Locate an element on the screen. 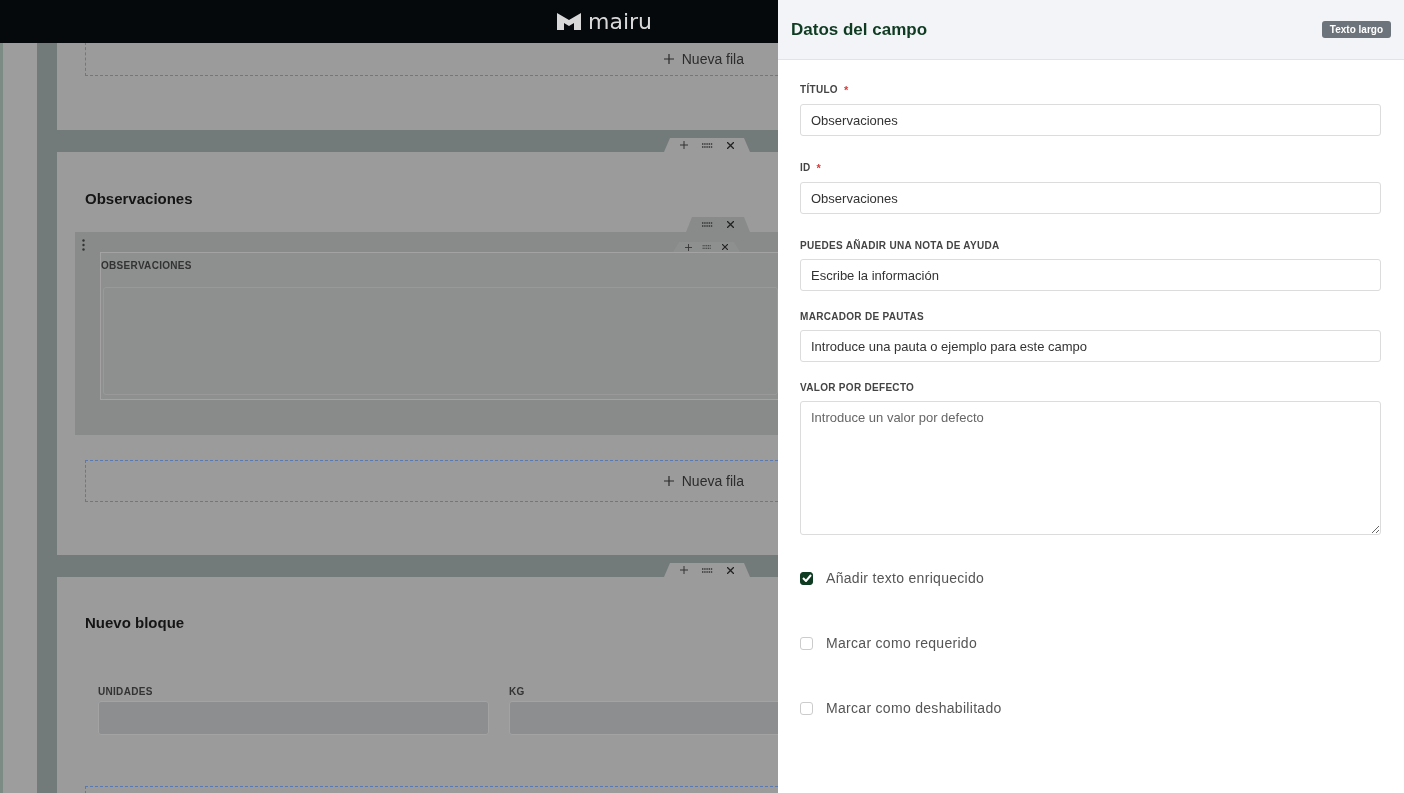 This screenshot has width=1404, height=793. textarea-field is located at coordinates (440, 341).